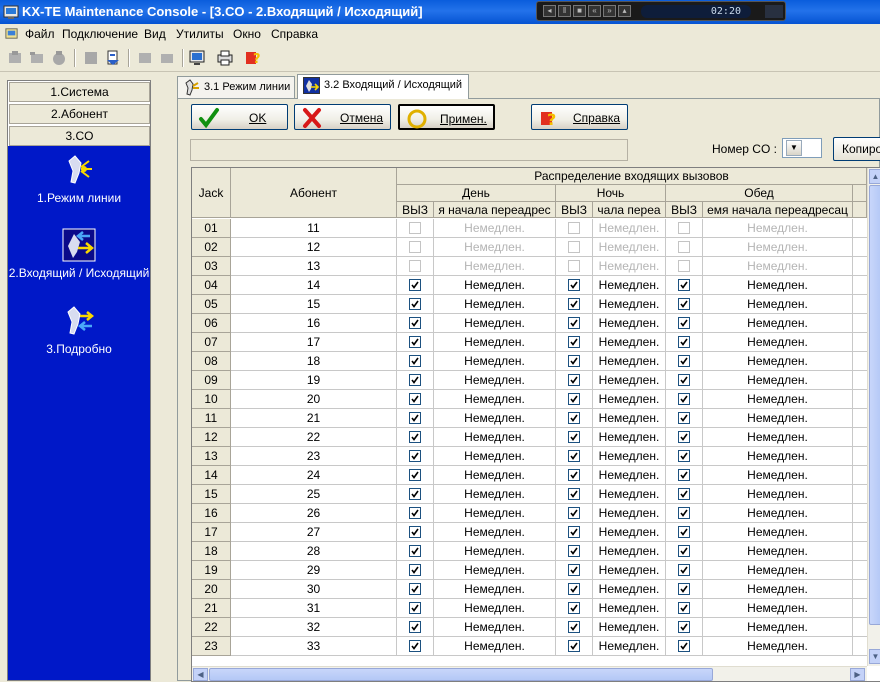  I want to click on nav-item-line-mode: 1.Режим линии, so click(79, 179).